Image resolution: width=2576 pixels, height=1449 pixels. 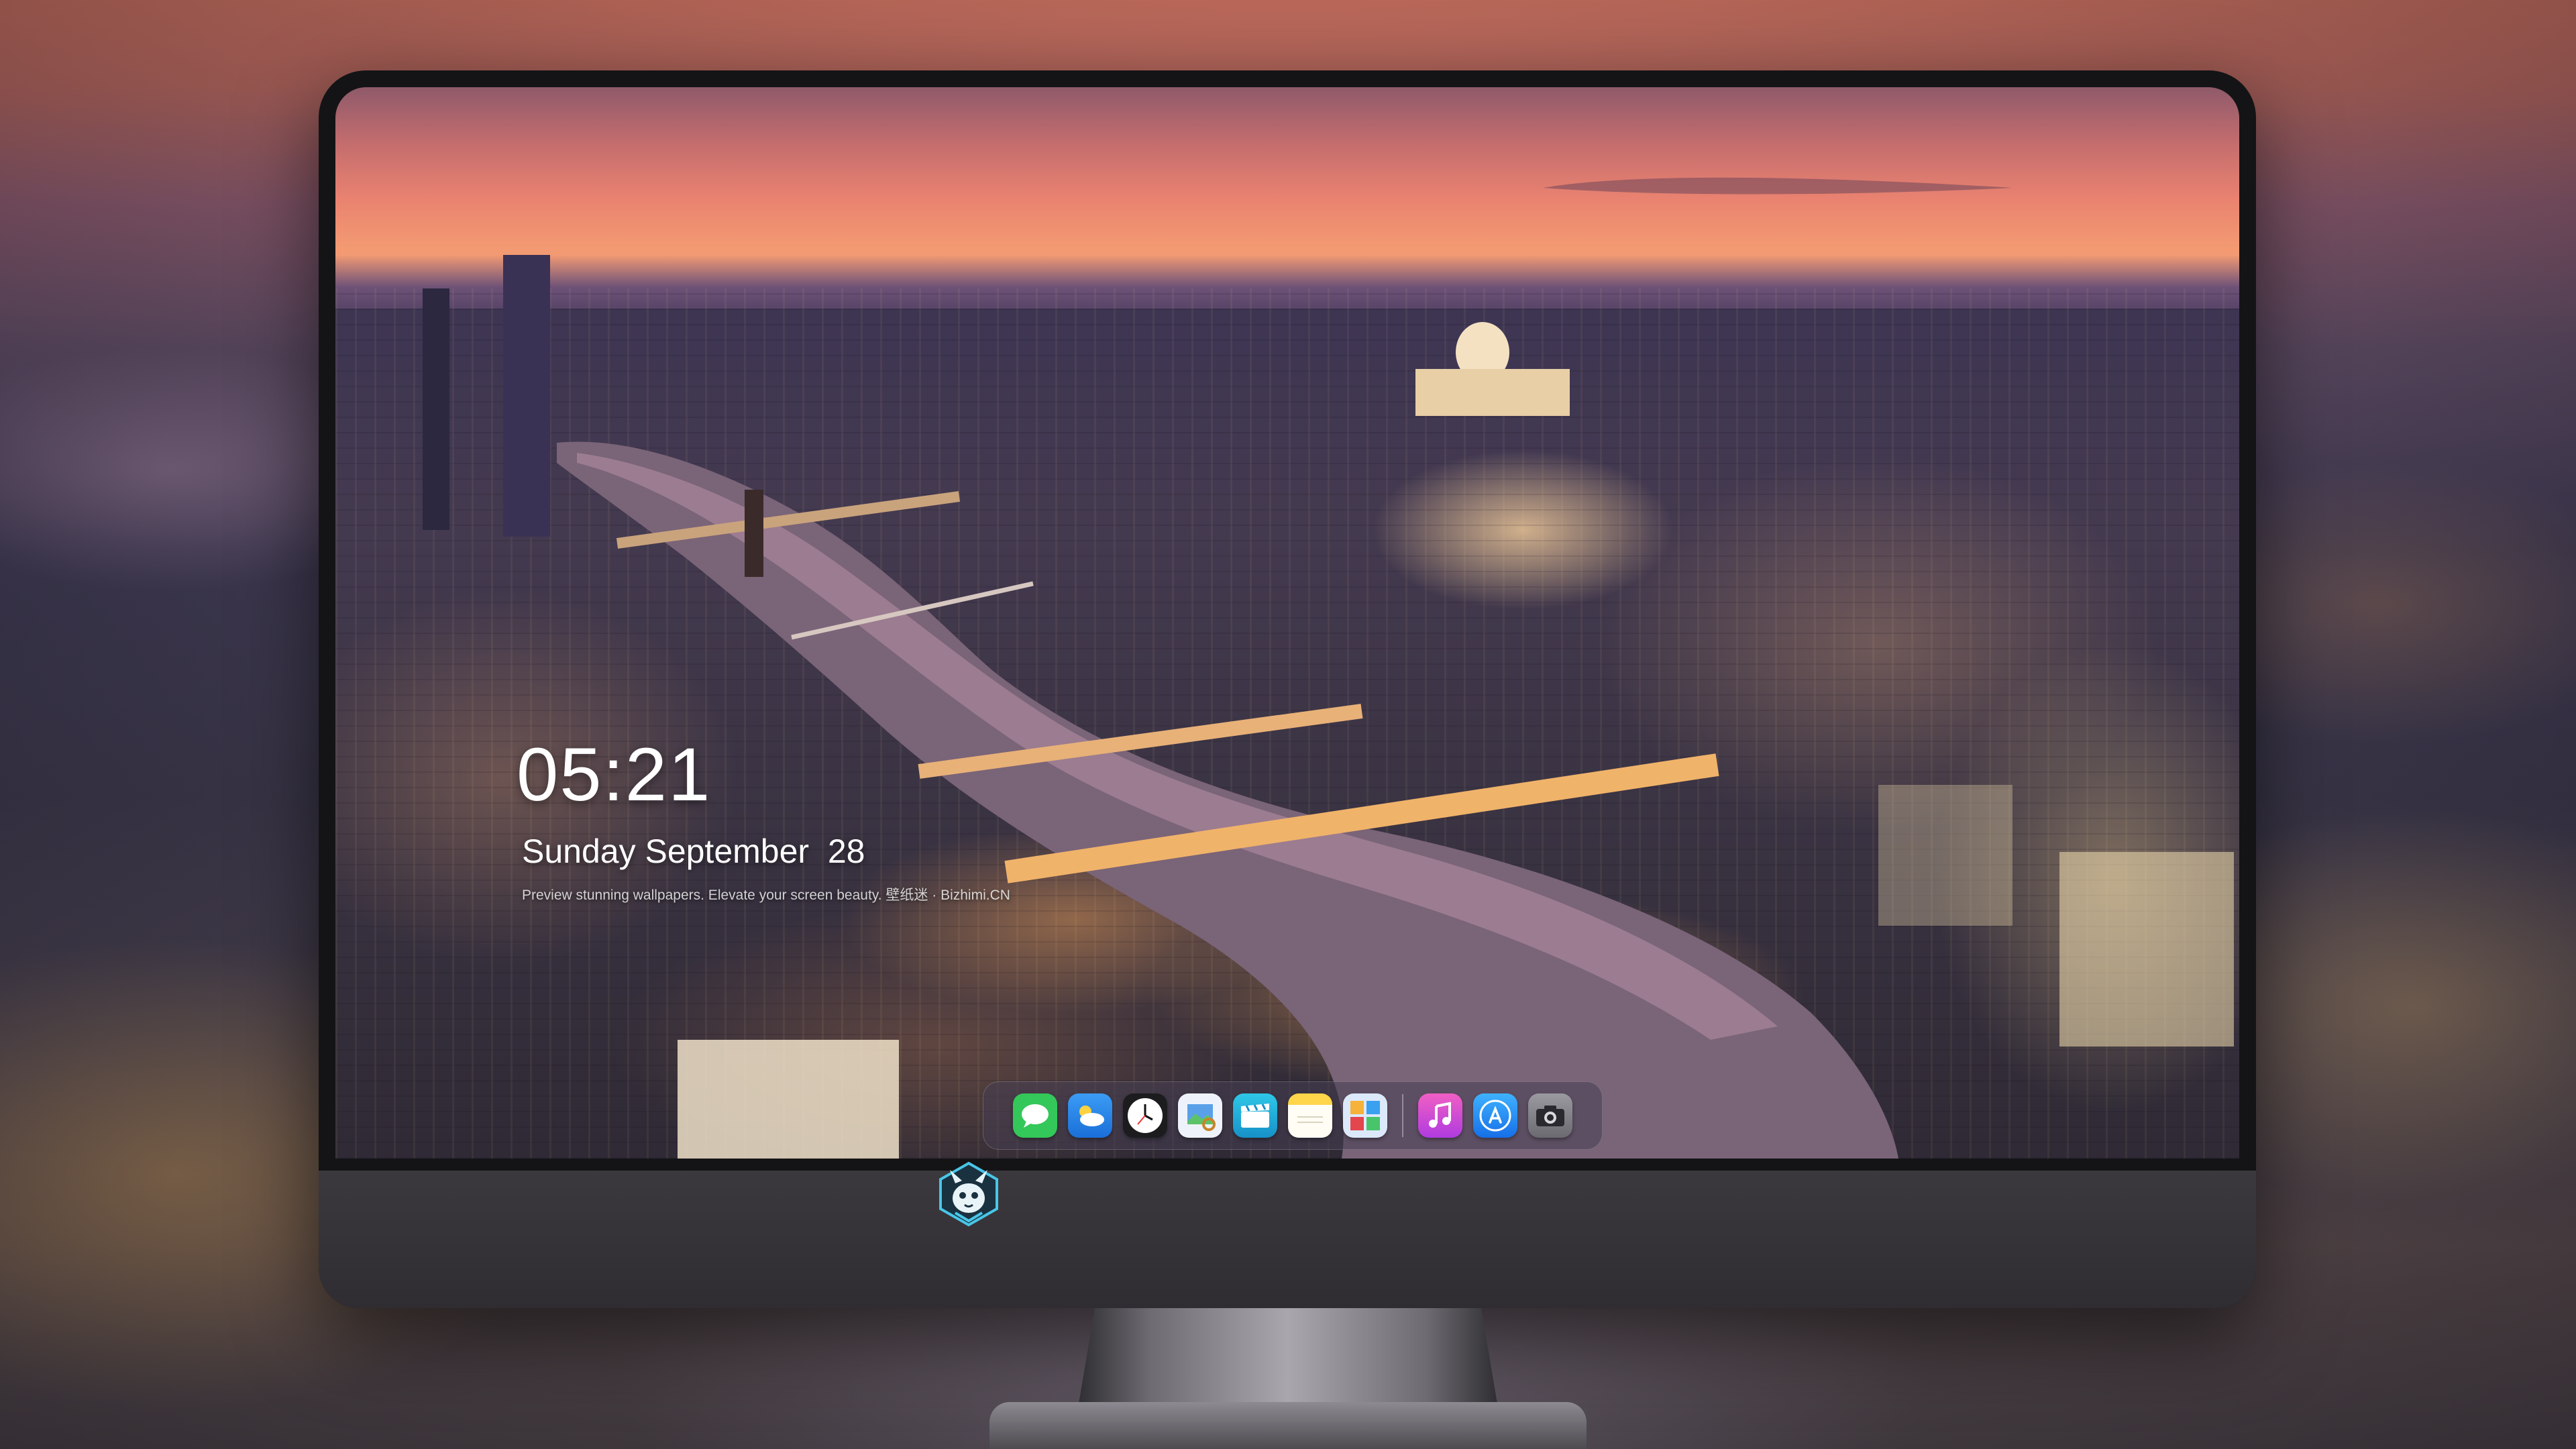 I want to click on messages-app-icon, so click(x=1035, y=1115).